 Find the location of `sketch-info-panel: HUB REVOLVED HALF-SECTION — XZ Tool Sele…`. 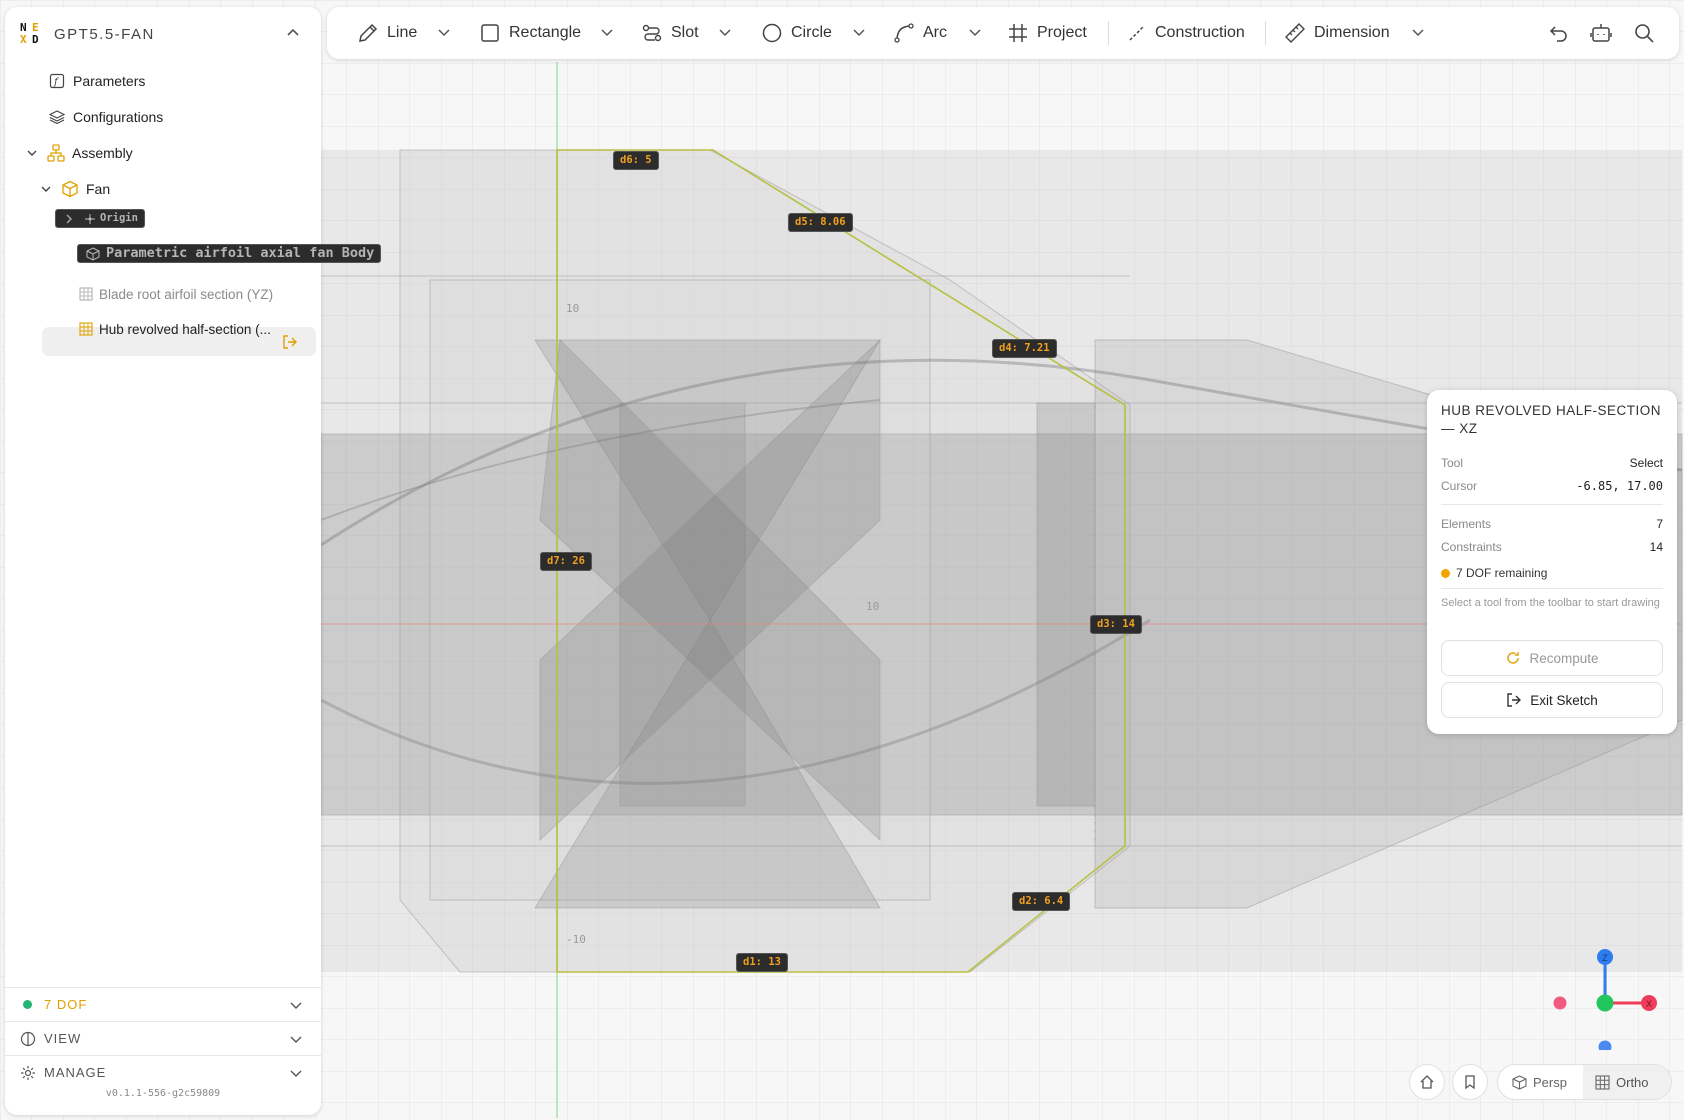

sketch-info-panel: HUB REVOLVED HALF-SECTION — XZ Tool Sele… is located at coordinates (1552, 562).